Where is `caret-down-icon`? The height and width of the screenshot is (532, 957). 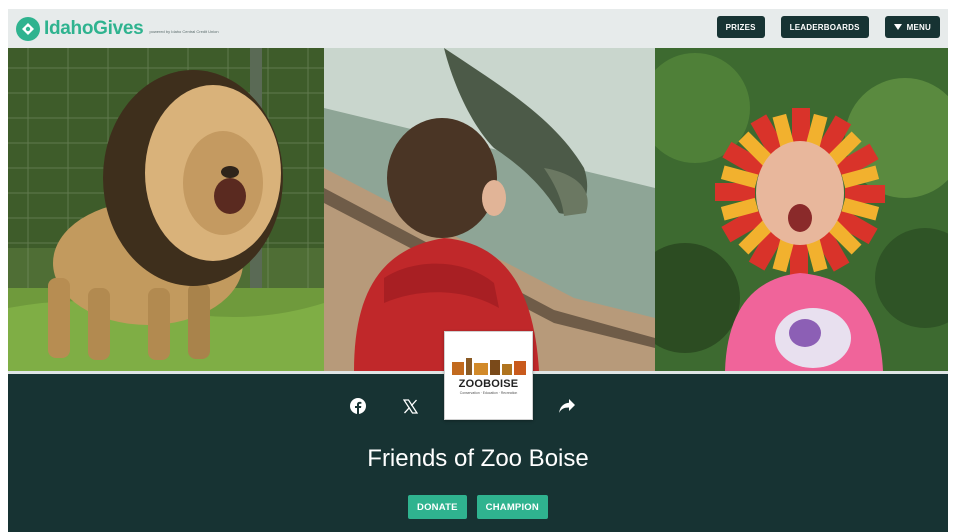 caret-down-icon is located at coordinates (897, 27).